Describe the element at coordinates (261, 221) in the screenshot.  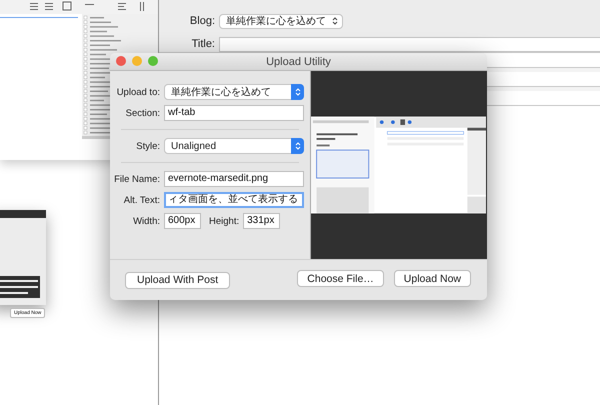
I see `input-field: 331px` at that location.